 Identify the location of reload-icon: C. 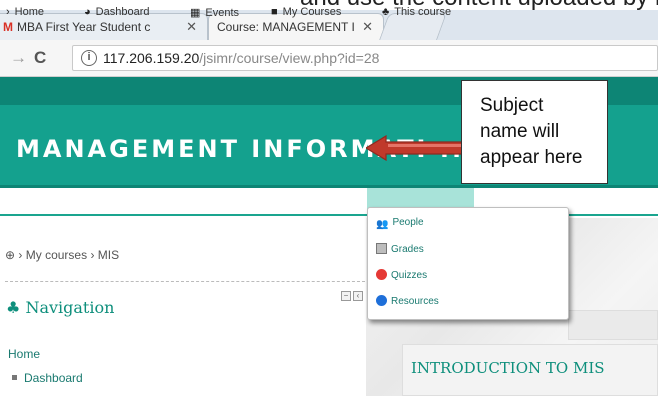
(40, 58).